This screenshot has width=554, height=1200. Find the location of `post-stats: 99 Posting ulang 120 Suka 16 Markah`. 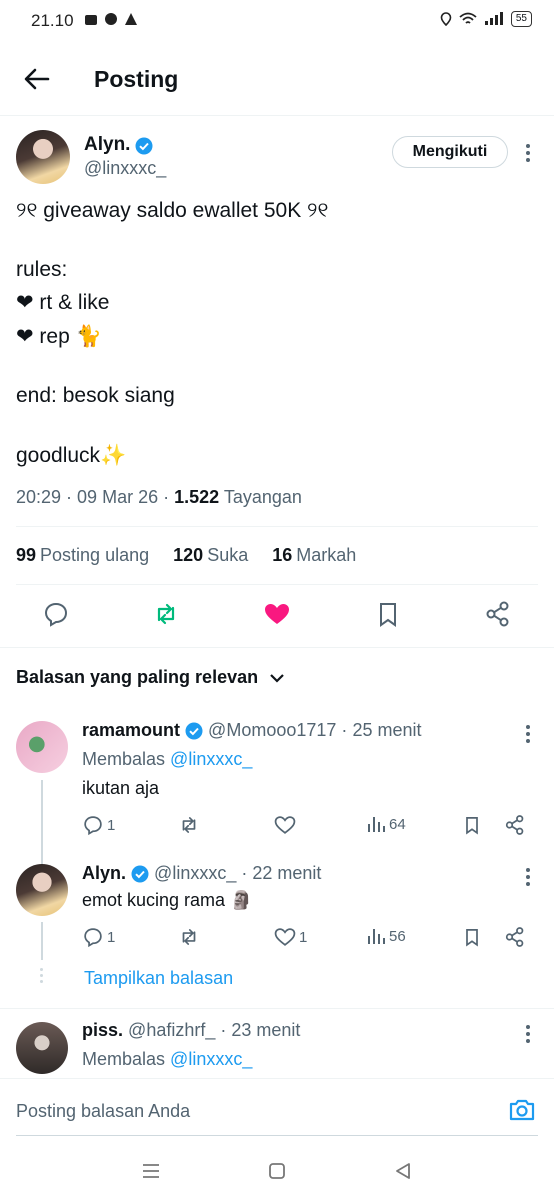

post-stats: 99 Posting ulang 120 Suka 16 Markah is located at coordinates (186, 555).